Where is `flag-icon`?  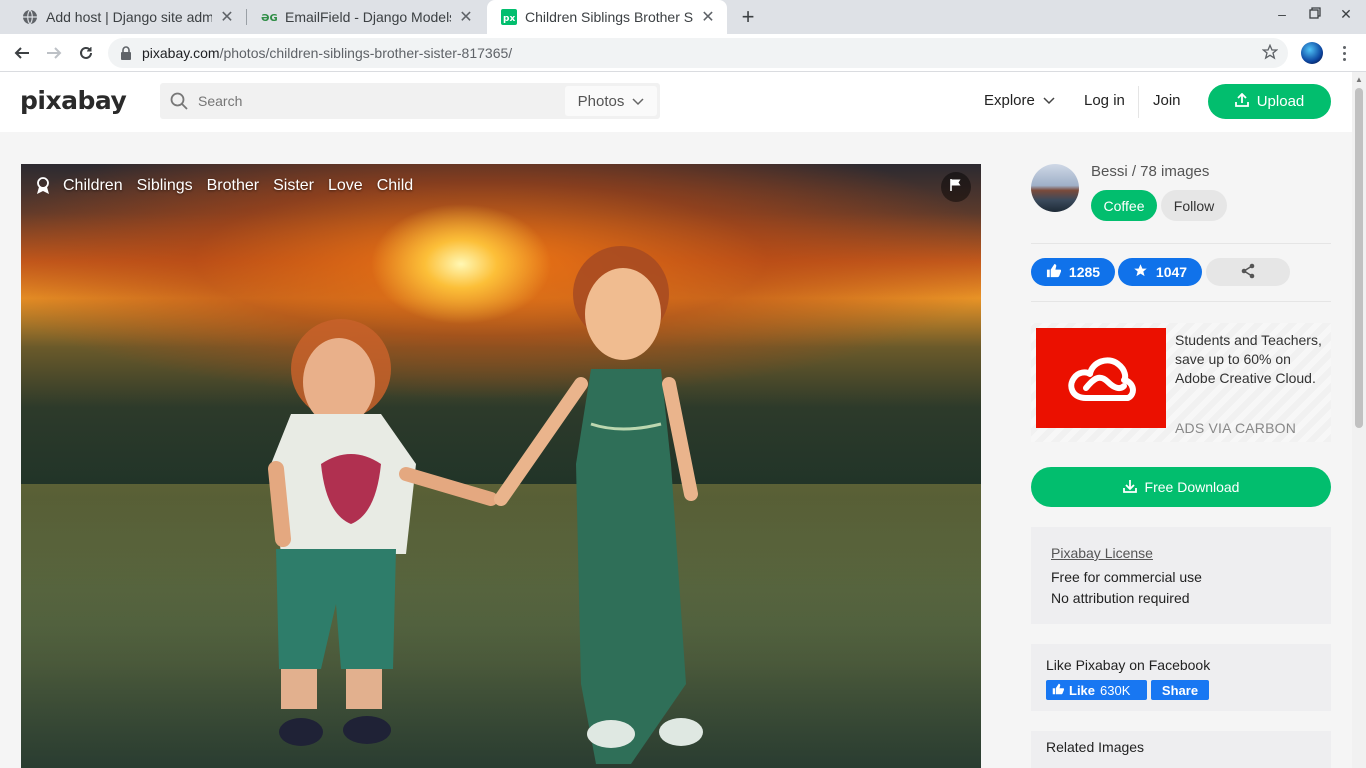
flag-icon is located at coordinates (956, 187).